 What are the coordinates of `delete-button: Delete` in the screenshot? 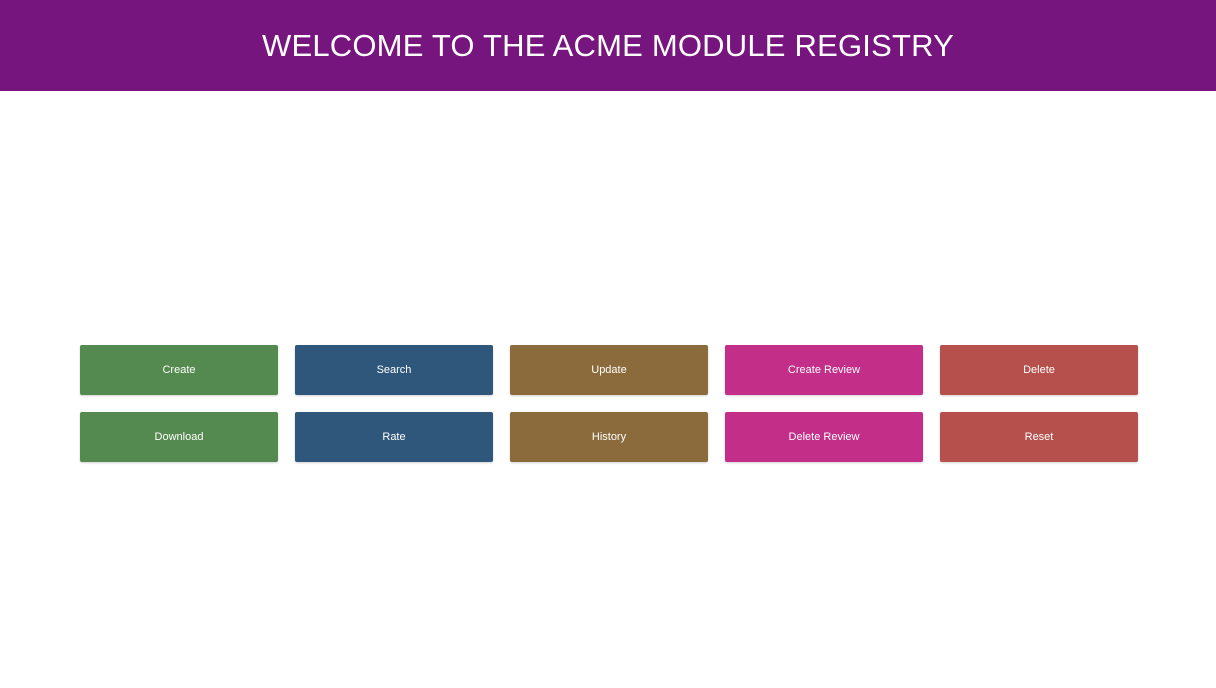 It's located at (1039, 370).